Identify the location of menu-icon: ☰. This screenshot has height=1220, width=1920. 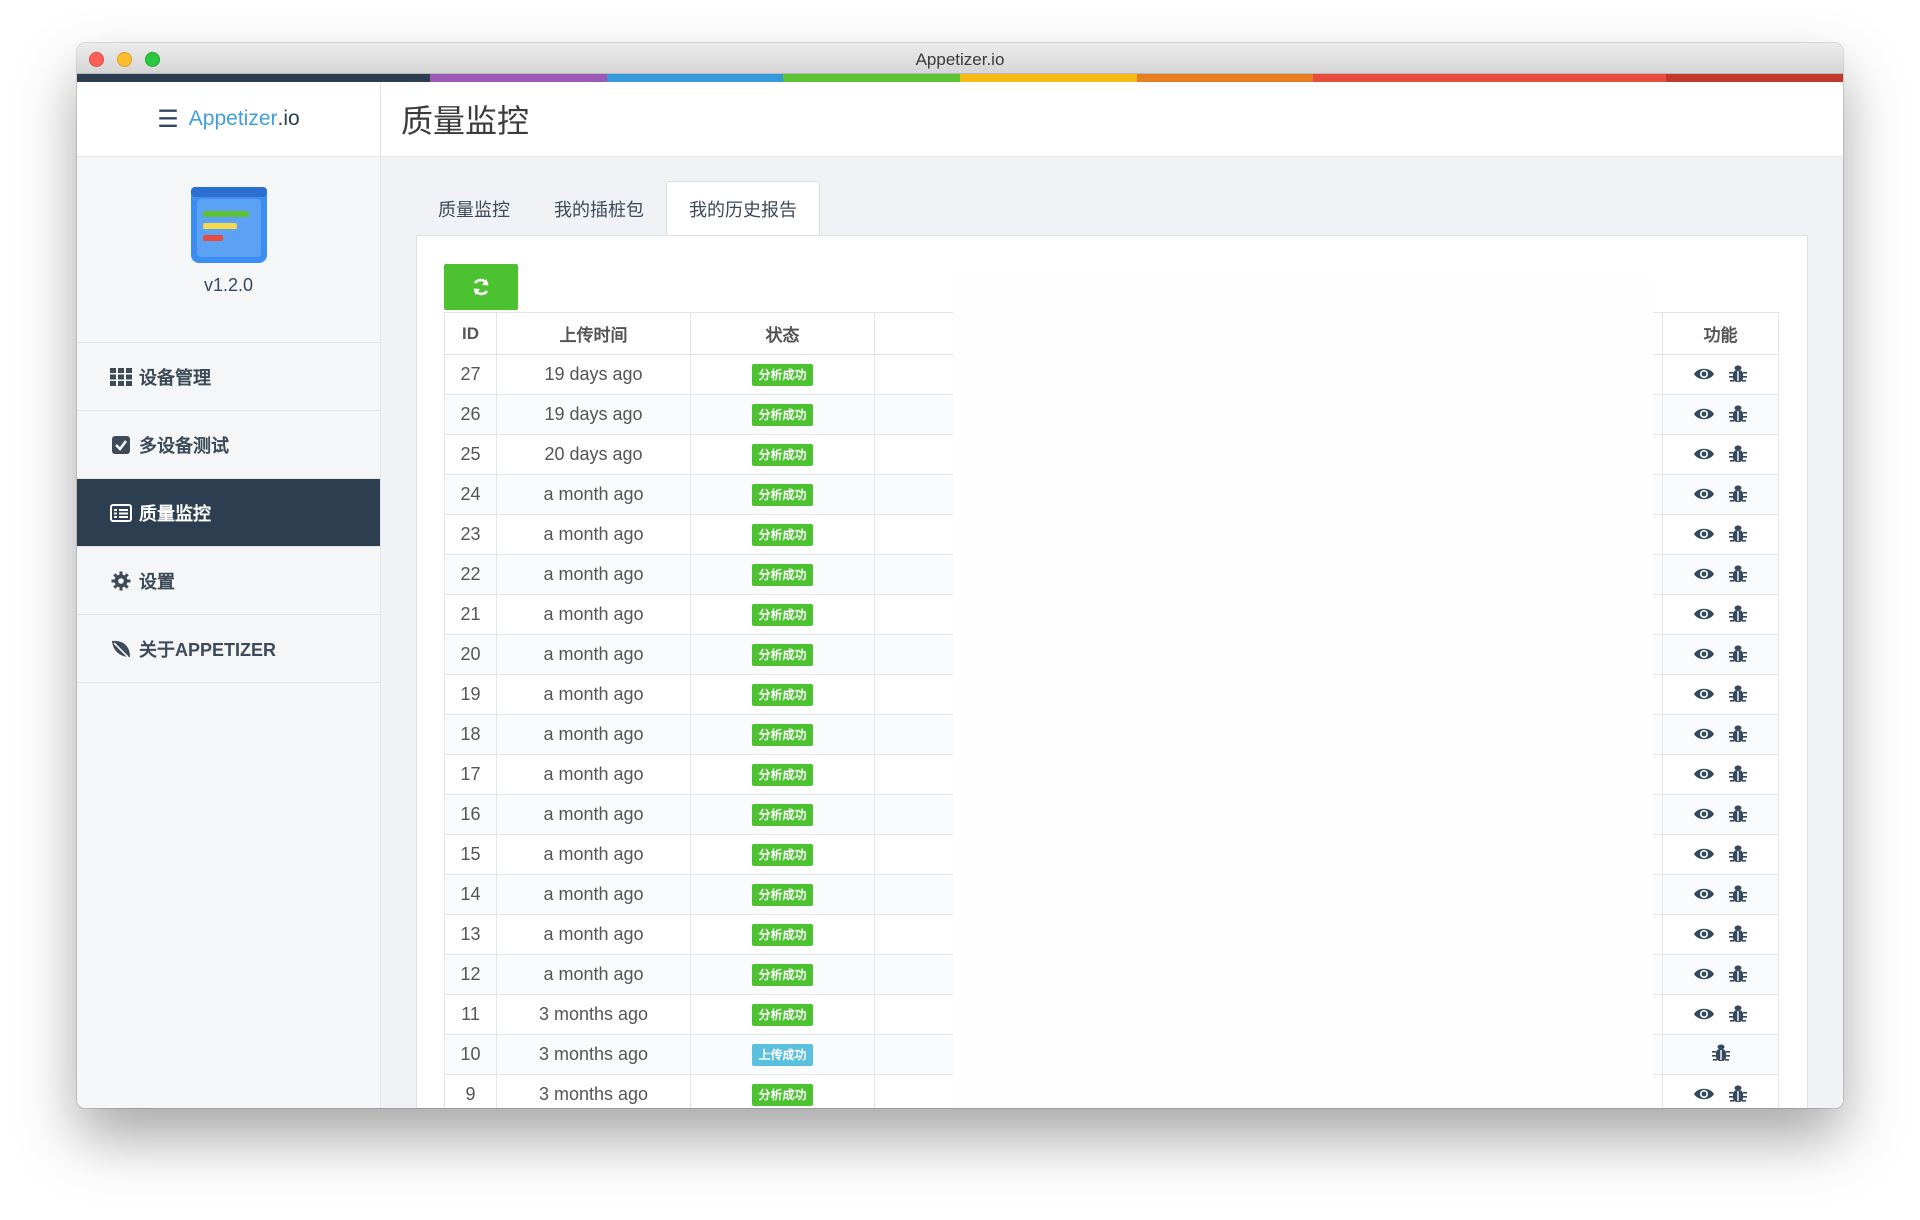
(168, 119).